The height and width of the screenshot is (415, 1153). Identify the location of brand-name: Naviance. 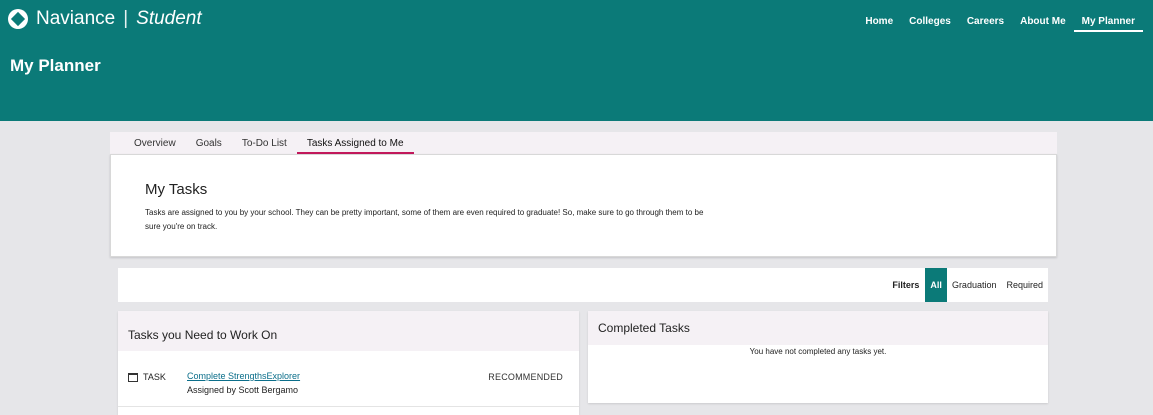
(76, 18).